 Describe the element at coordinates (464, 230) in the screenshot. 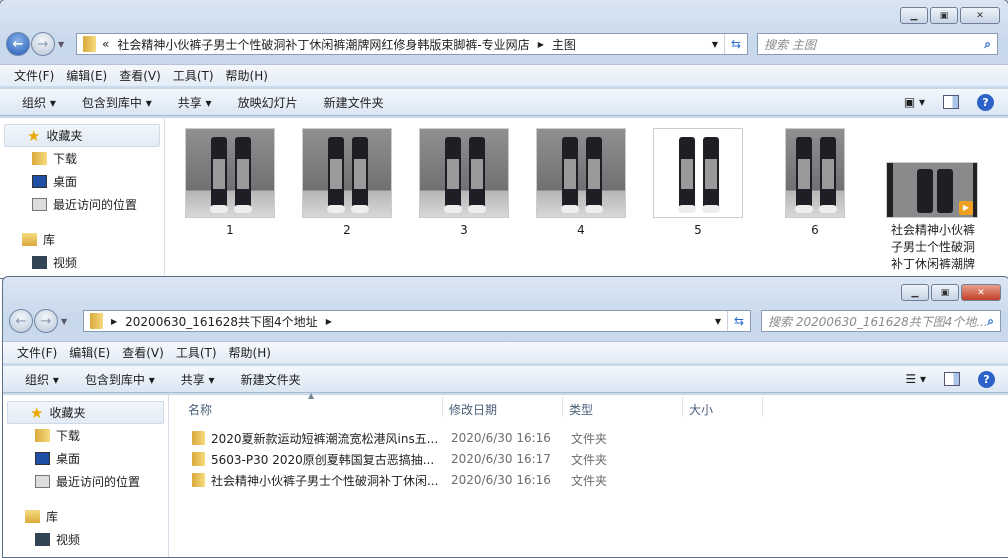

I see `file-label: 3` at that location.